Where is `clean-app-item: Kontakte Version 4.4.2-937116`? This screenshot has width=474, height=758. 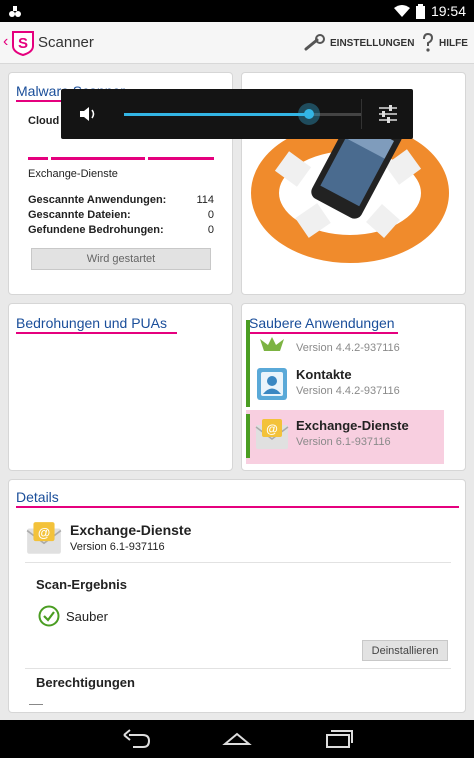 clean-app-item: Kontakte Version 4.4.2-937116 is located at coordinates (345, 385).